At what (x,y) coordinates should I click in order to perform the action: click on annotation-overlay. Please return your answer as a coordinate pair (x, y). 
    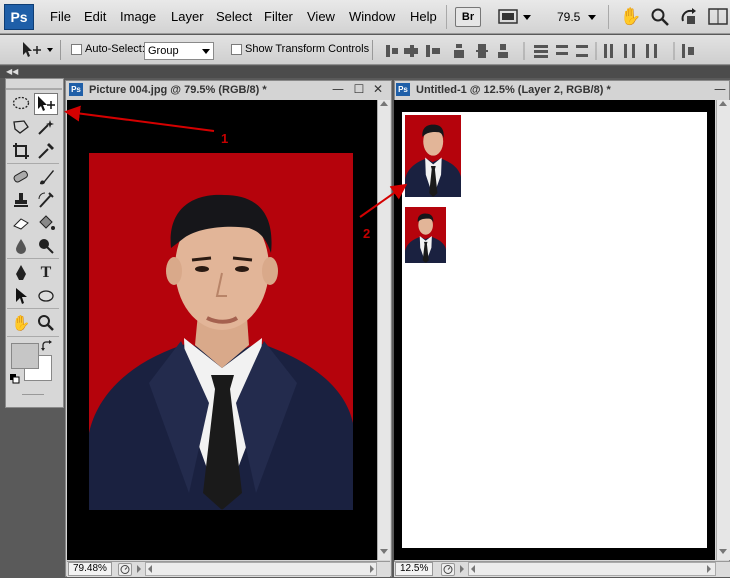
    Looking at the image, I should click on (236, 161).